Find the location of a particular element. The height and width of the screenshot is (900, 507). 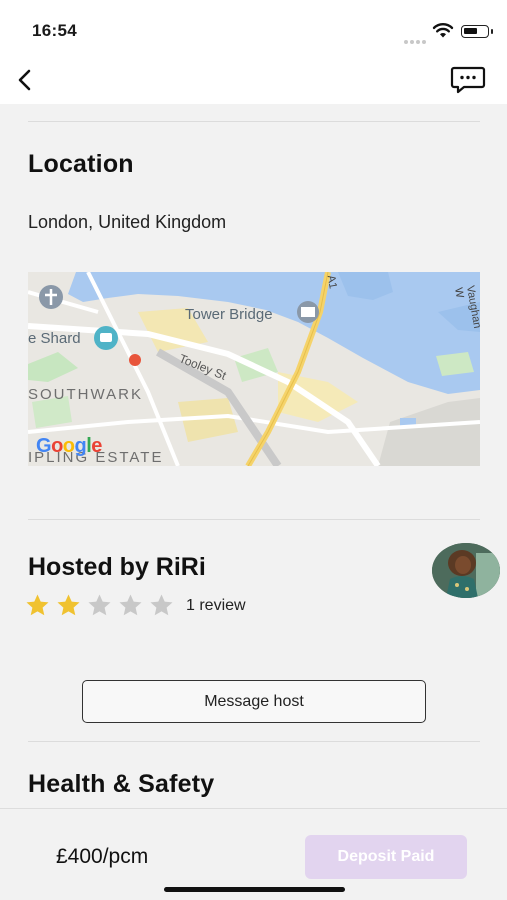

signal-icon is located at coordinates (416, 40).